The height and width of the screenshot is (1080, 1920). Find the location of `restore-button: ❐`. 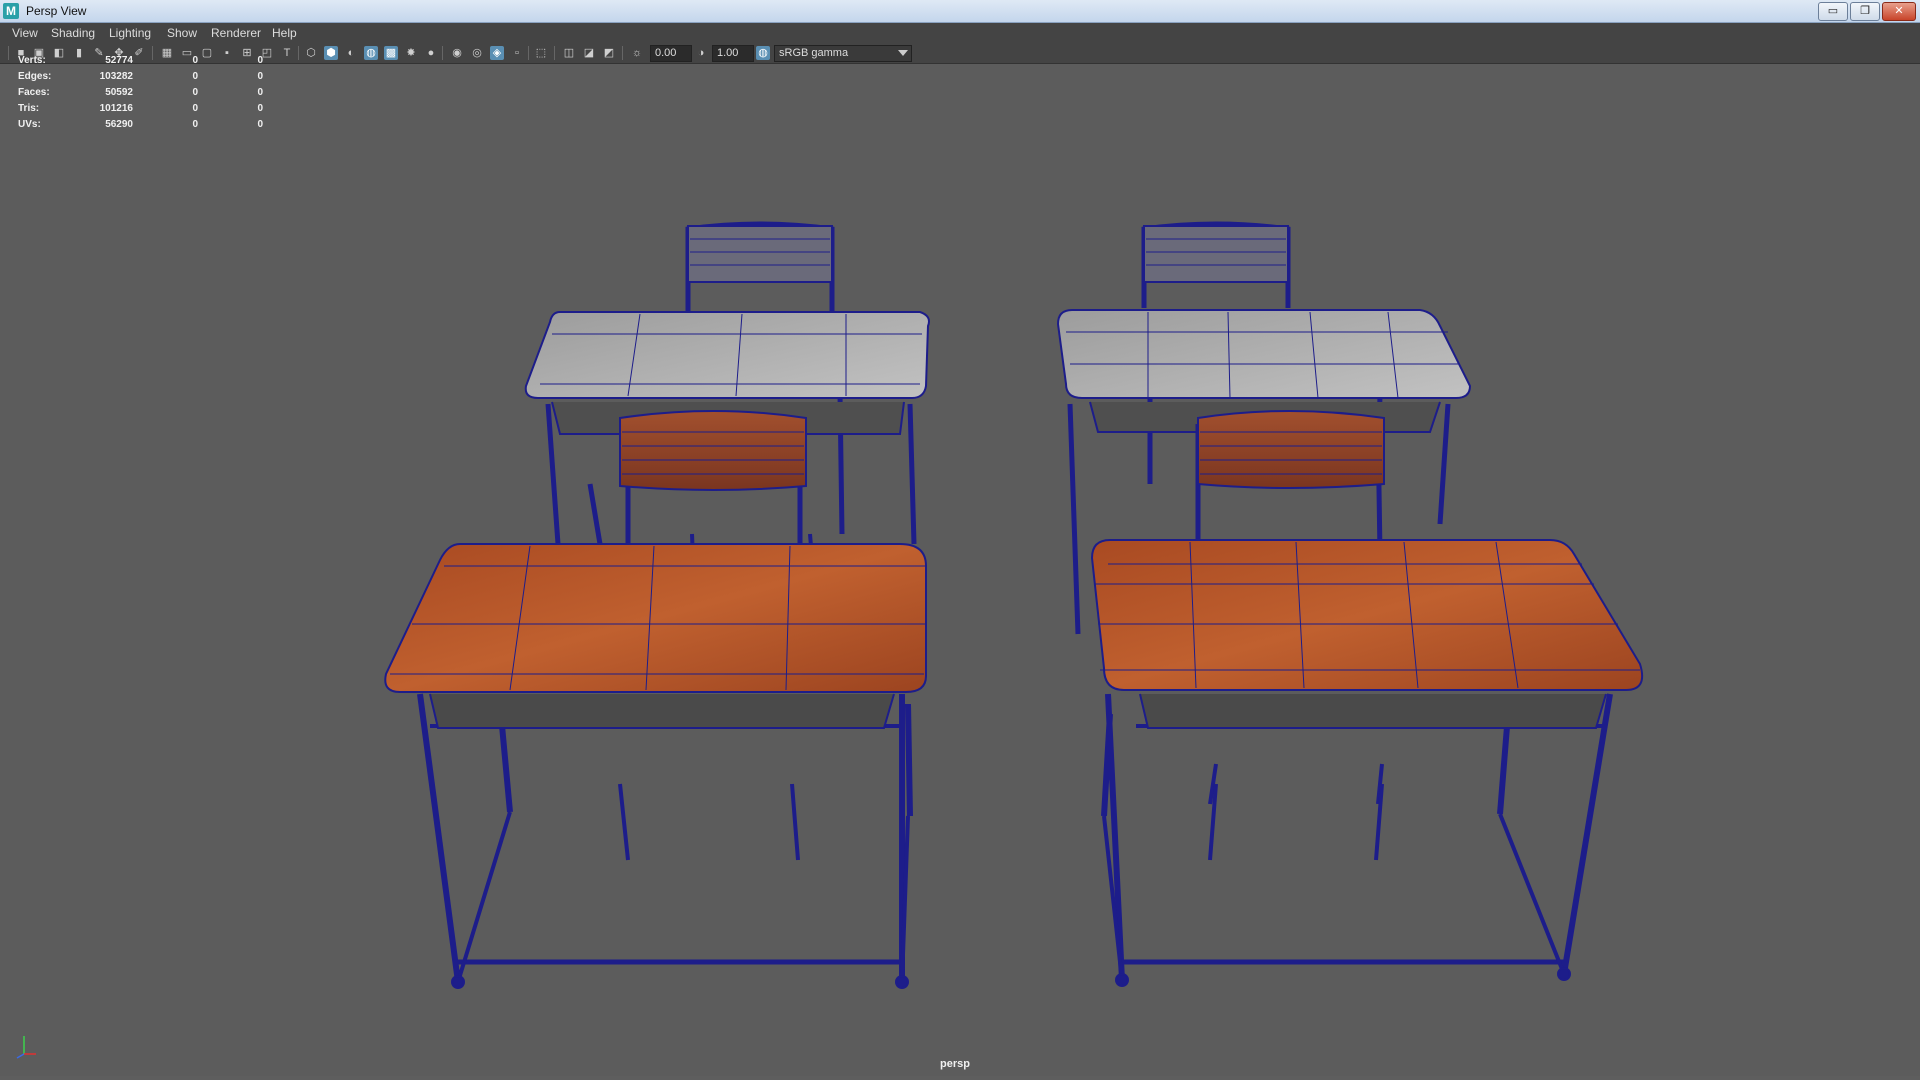

restore-button: ❐ is located at coordinates (1865, 11).